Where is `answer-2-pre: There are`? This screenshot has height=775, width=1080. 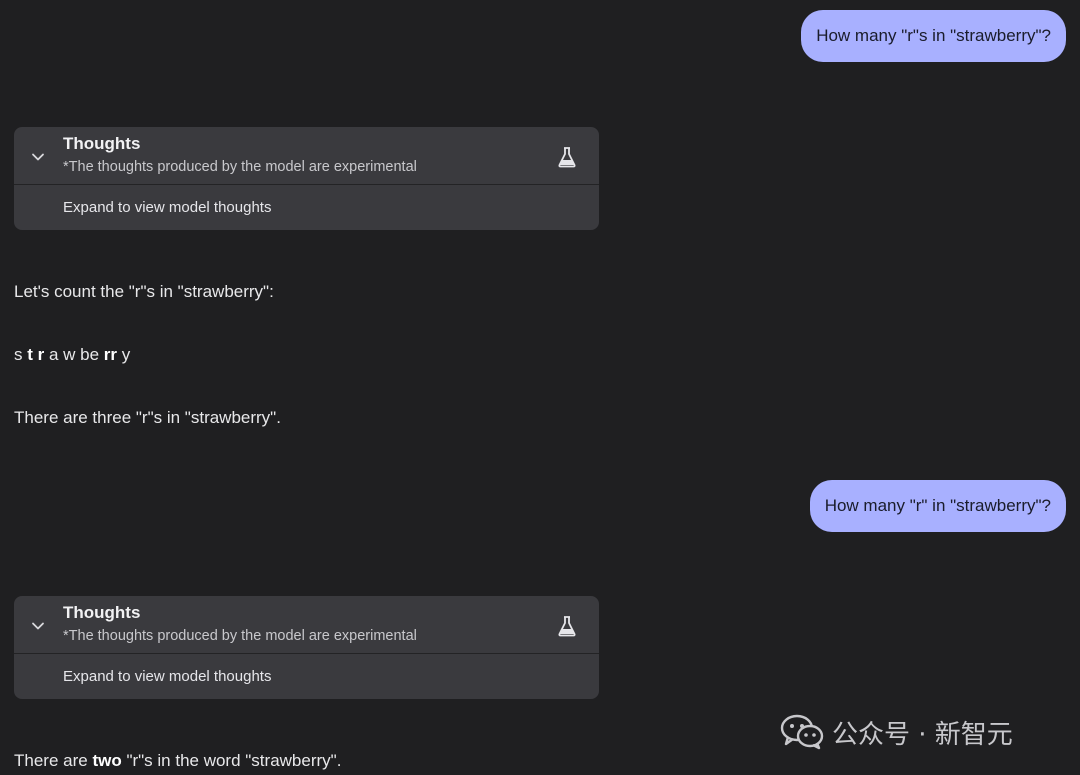
answer-2-pre: There are is located at coordinates (53, 760).